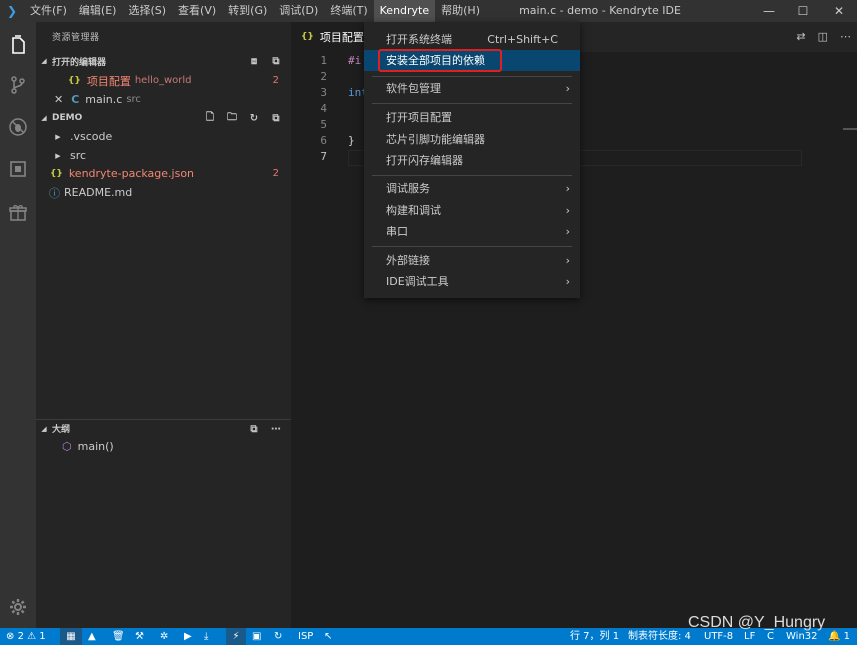  What do you see at coordinates (98, 11) in the screenshot?
I see `menu-edit: 编辑(E)` at bounding box center [98, 11].